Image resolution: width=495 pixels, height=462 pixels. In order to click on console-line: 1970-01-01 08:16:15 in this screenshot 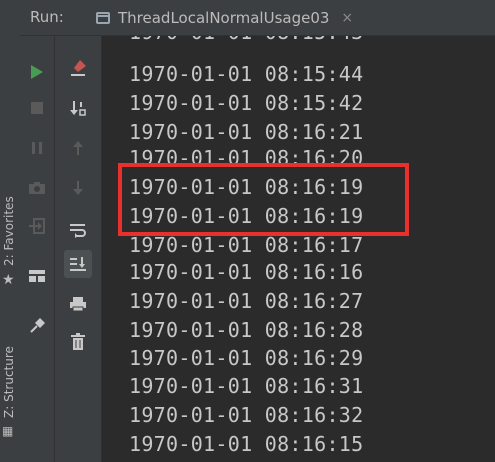, I will do `click(246, 444)`.